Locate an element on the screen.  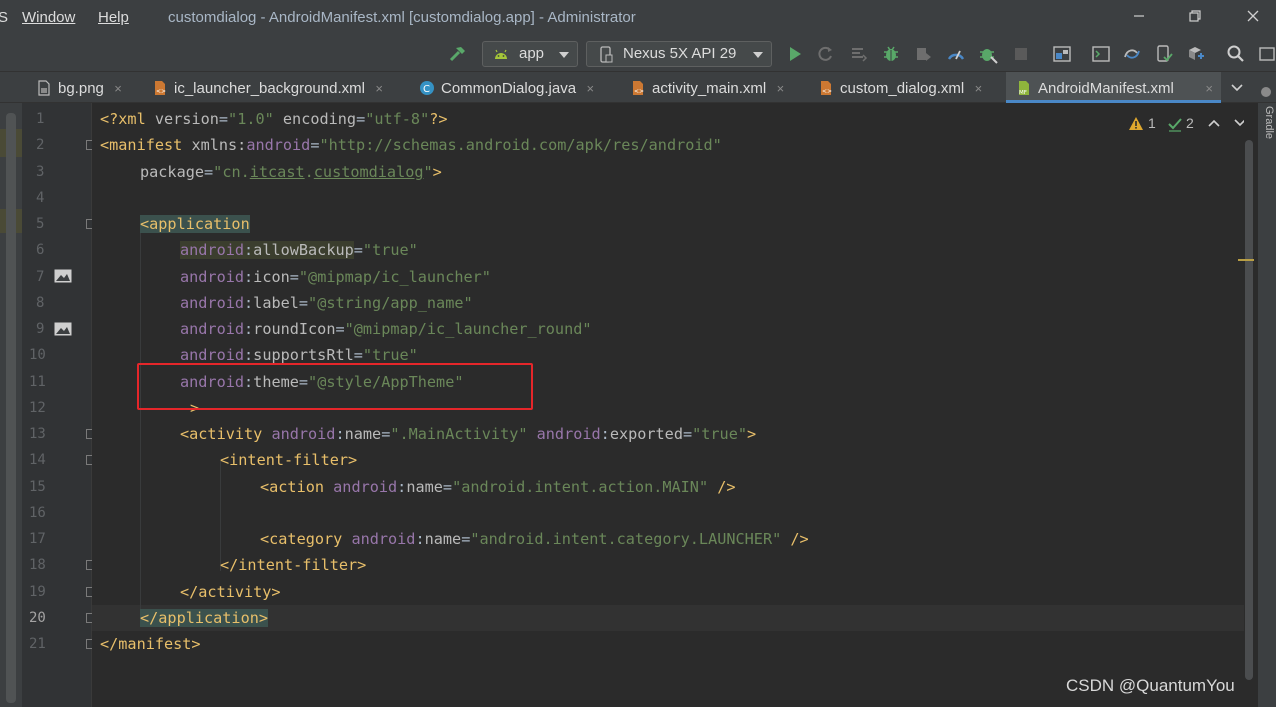
tab-ic-launcher-background: <> ic_launcher_background.xml × is located at coordinates (266, 87).